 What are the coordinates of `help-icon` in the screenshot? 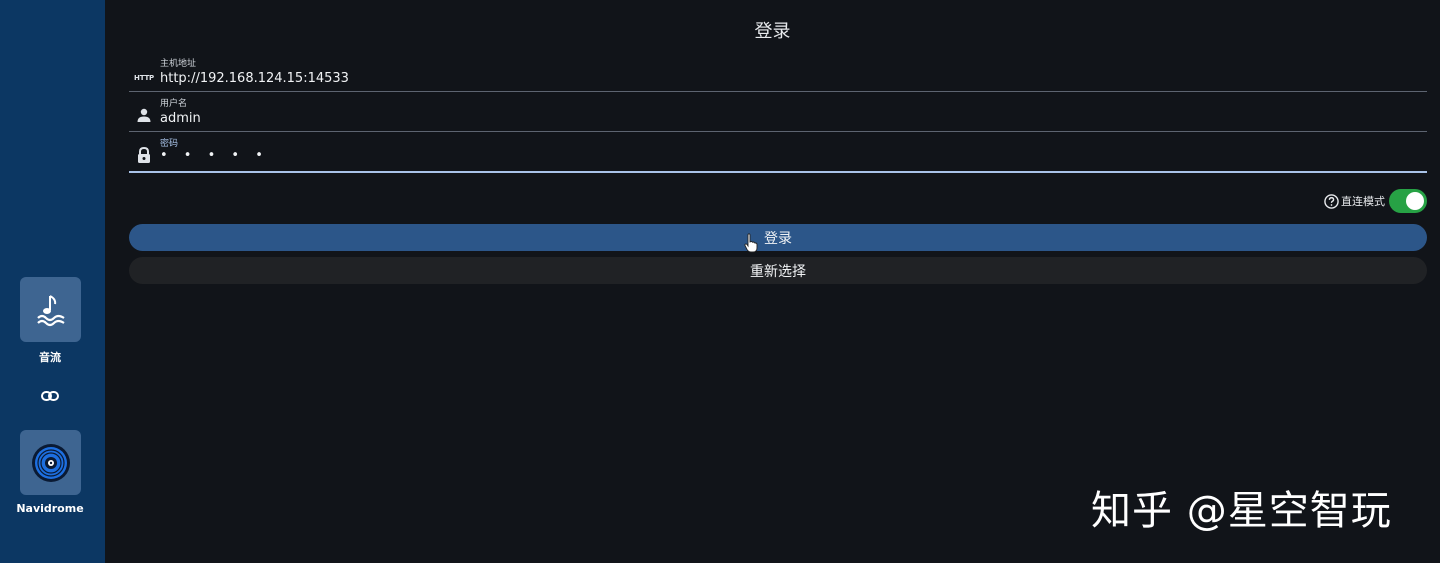 It's located at (1331, 201).